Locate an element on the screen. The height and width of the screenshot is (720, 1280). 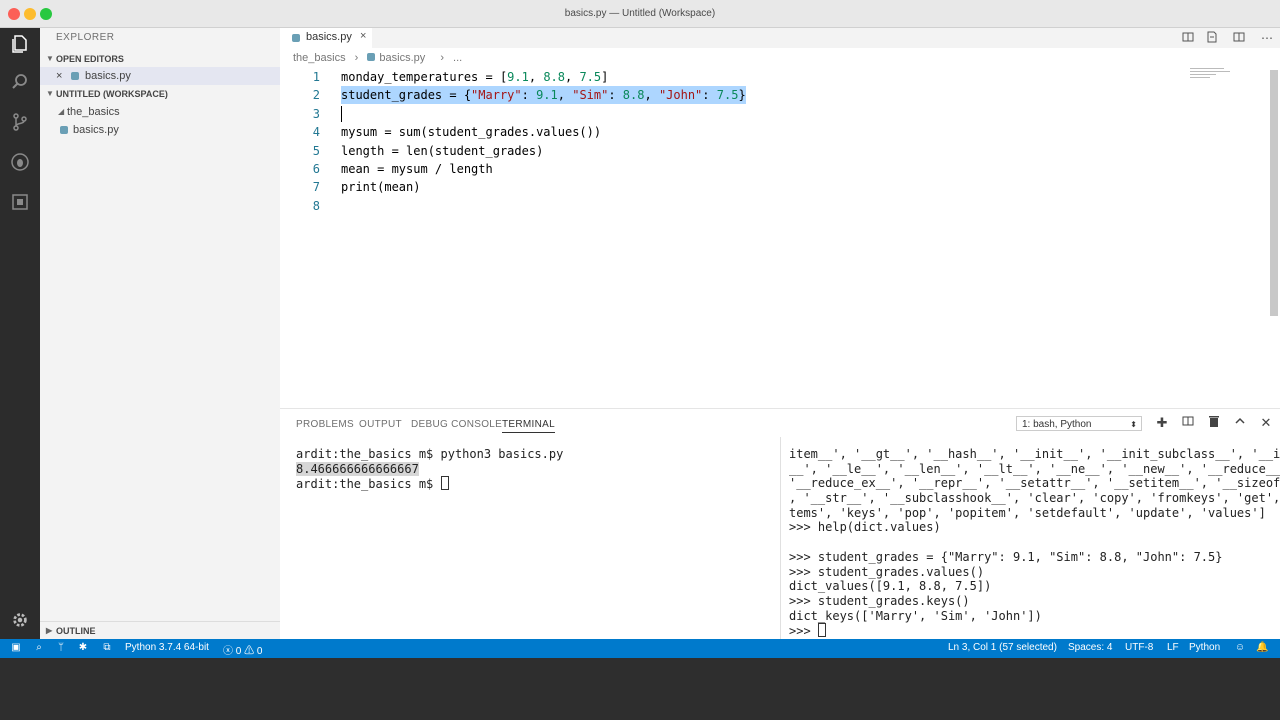
folder-item-the-basics: ◢ the_basics is located at coordinates (160, 112).